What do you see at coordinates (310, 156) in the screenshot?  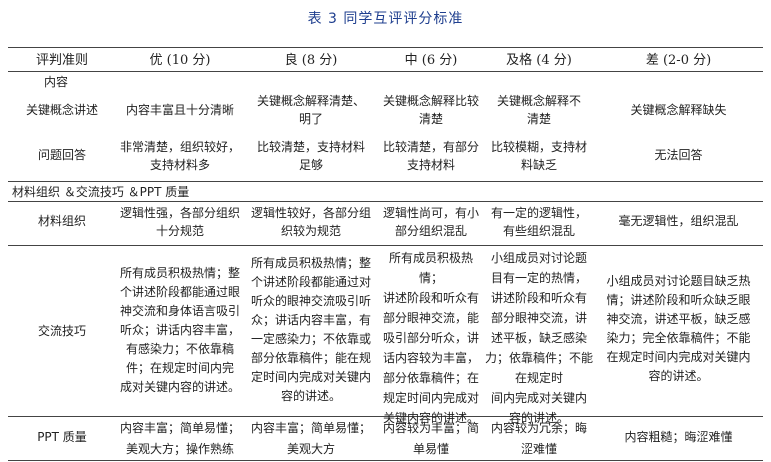 I see `cell: 比较清楚，支持材料 足够` at bounding box center [310, 156].